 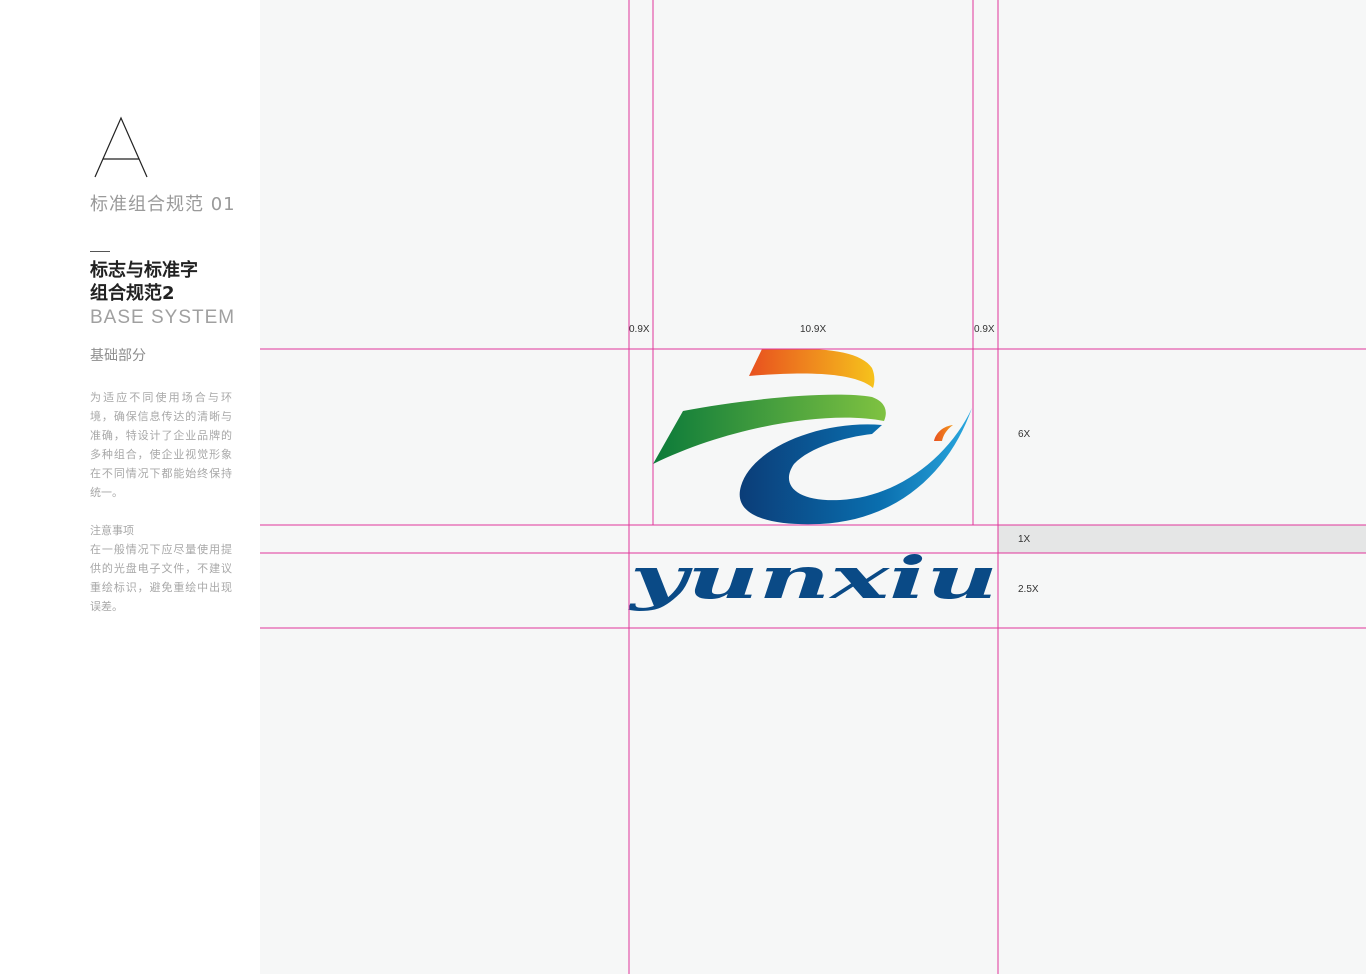 I want to click on dim-gap: 1X, so click(x=1024, y=539).